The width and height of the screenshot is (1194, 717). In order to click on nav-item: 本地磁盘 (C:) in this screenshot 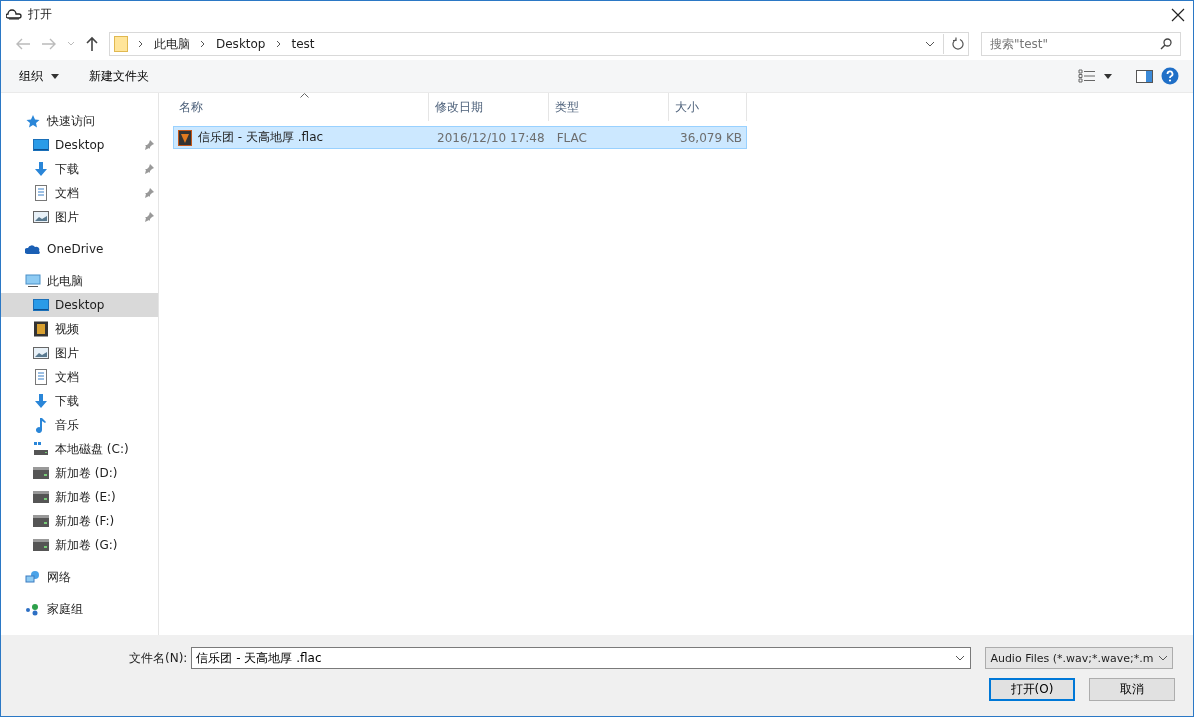, I will do `click(79, 449)`.